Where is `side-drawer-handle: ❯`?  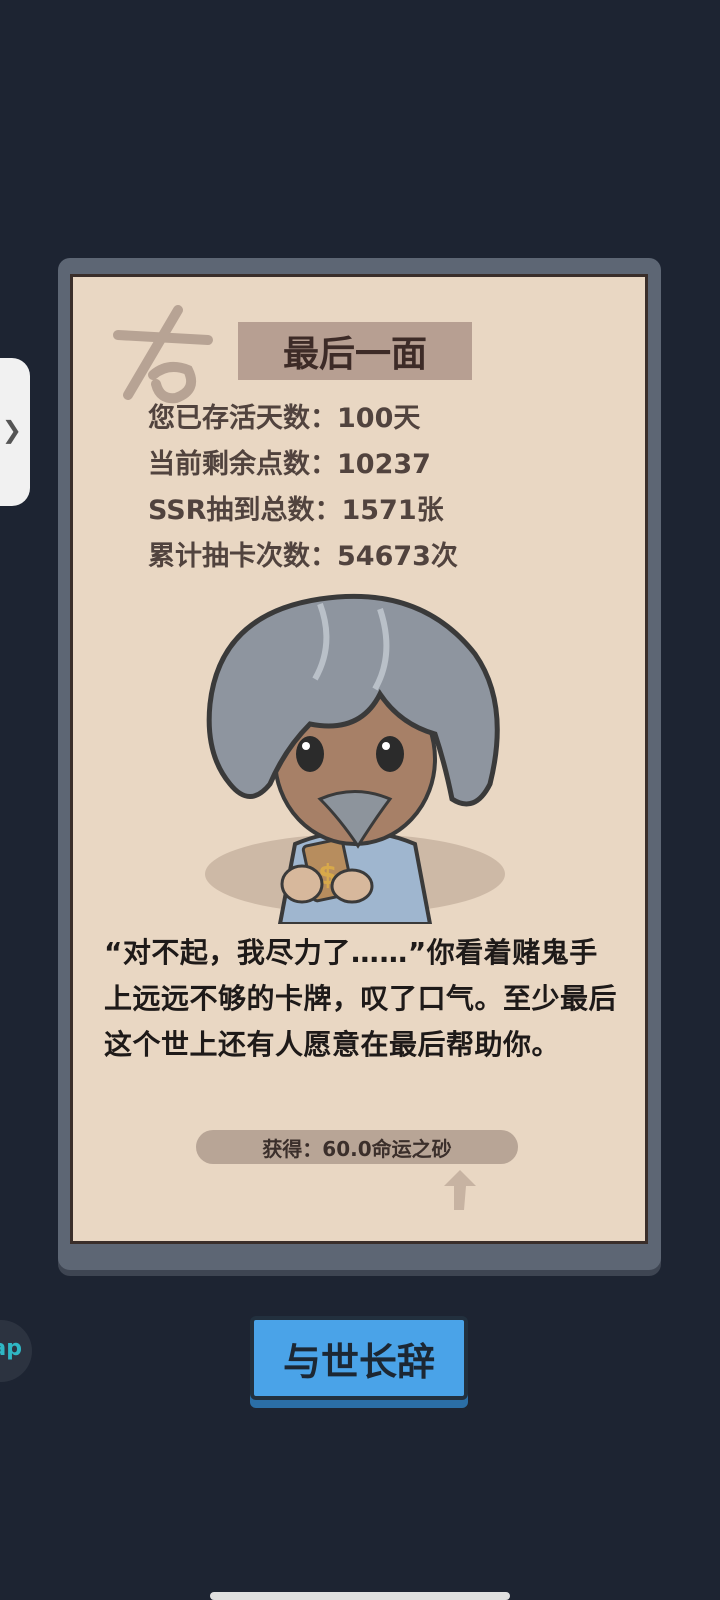
side-drawer-handle: ❯ is located at coordinates (15, 432).